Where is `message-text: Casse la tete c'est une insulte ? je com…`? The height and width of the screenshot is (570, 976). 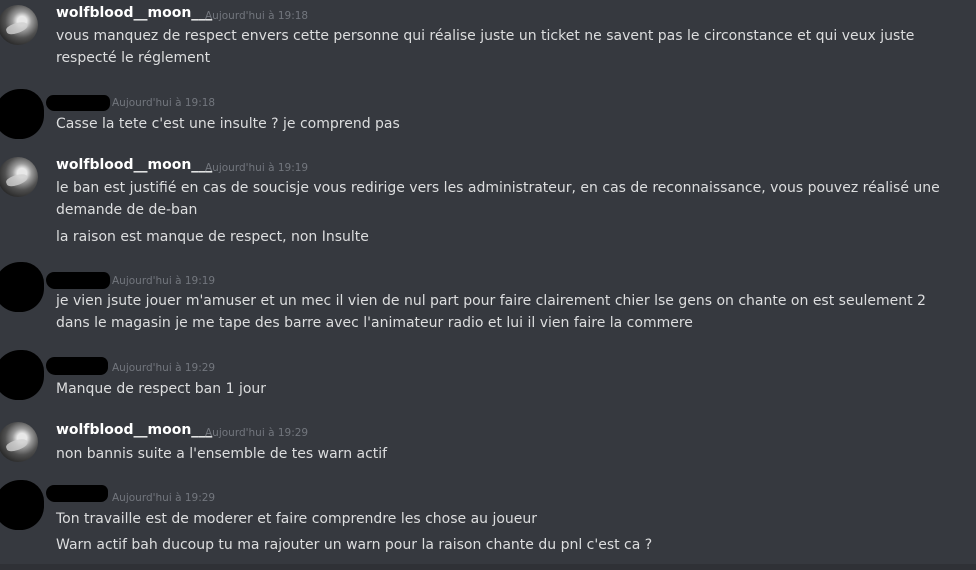
message-text: Casse la tete c'est une insulte ? je com… is located at coordinates (228, 124).